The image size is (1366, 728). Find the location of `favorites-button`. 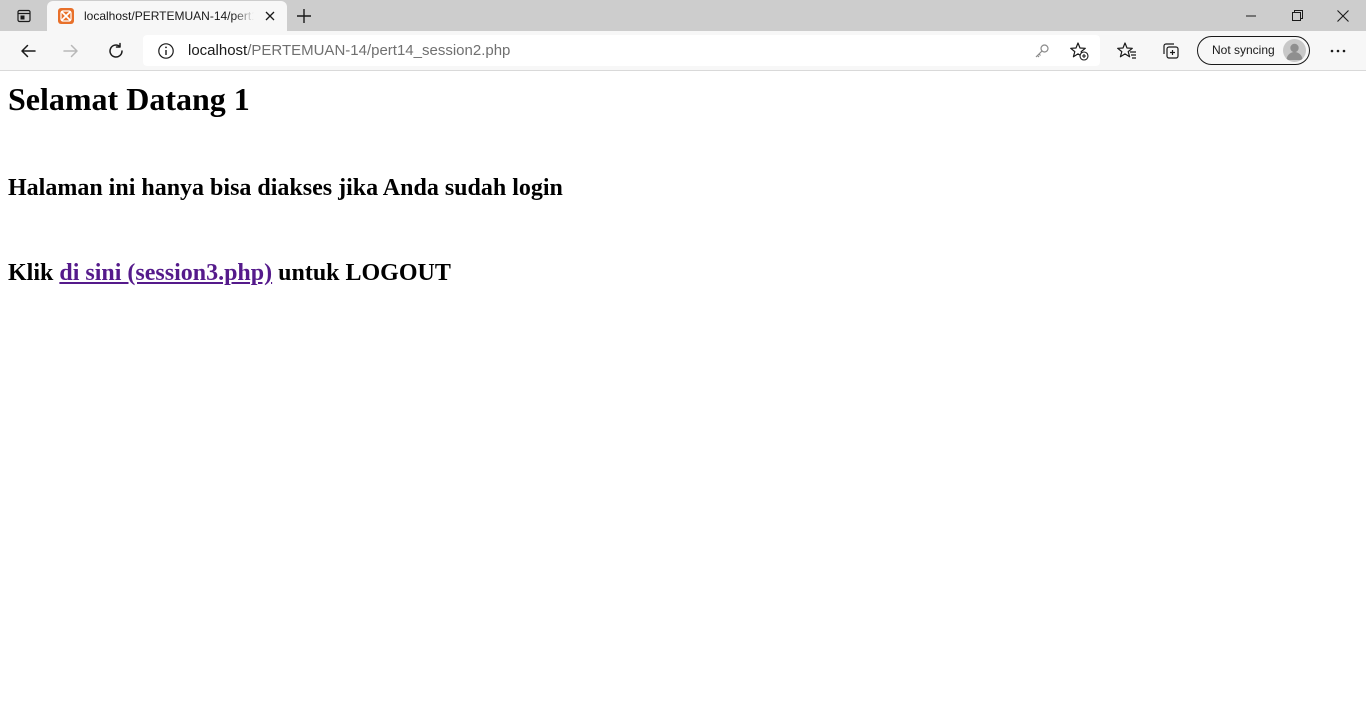

favorites-button is located at coordinates (1127, 51).